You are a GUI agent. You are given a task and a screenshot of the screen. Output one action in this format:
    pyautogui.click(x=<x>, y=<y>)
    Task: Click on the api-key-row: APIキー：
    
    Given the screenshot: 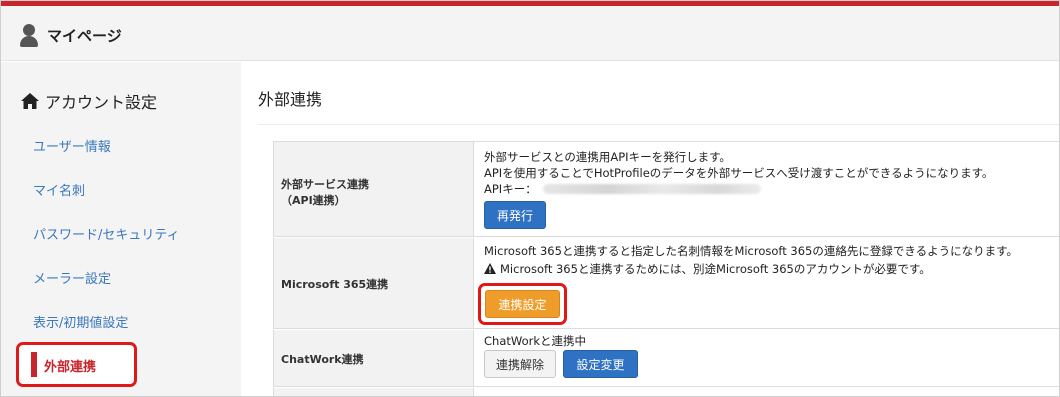 What is the action you would take?
    pyautogui.click(x=622, y=189)
    